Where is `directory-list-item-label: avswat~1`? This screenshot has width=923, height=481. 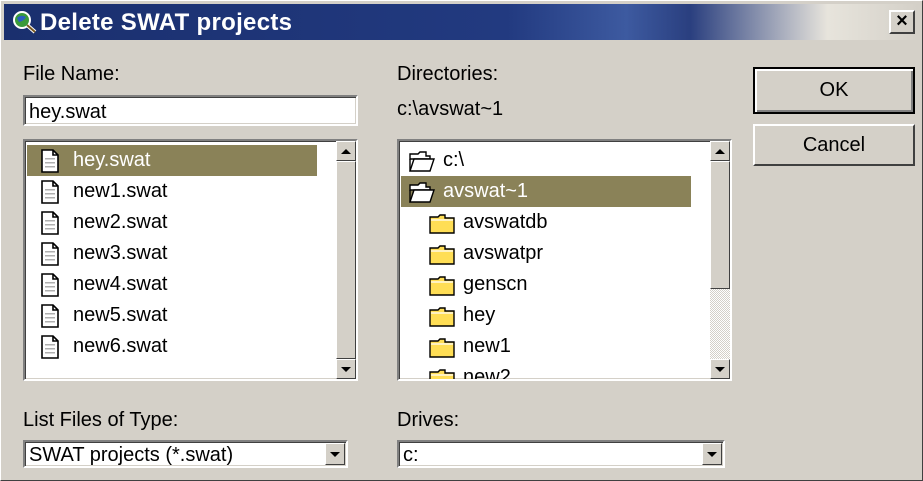
directory-list-item-label: avswat~1 is located at coordinates (486, 191).